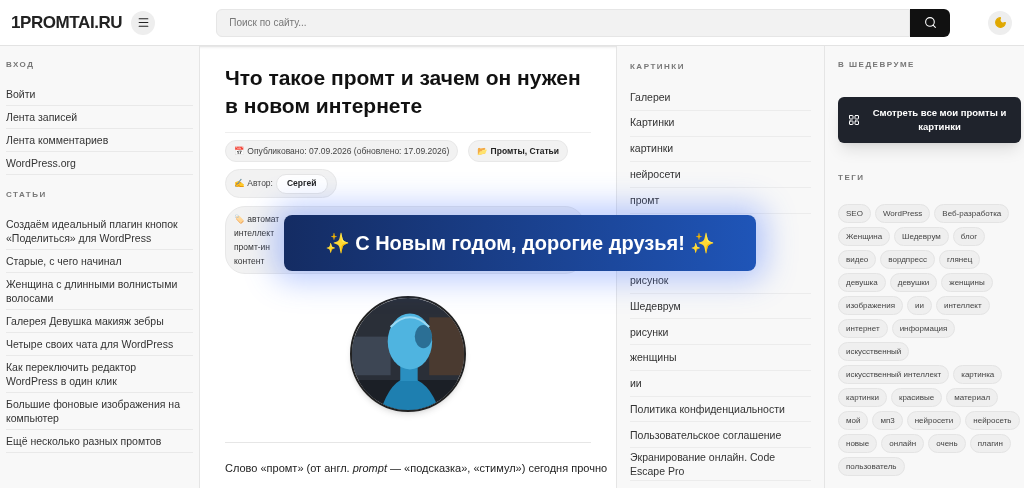  What do you see at coordinates (862, 397) in the screenshot?
I see `tag-chip: картинки` at bounding box center [862, 397].